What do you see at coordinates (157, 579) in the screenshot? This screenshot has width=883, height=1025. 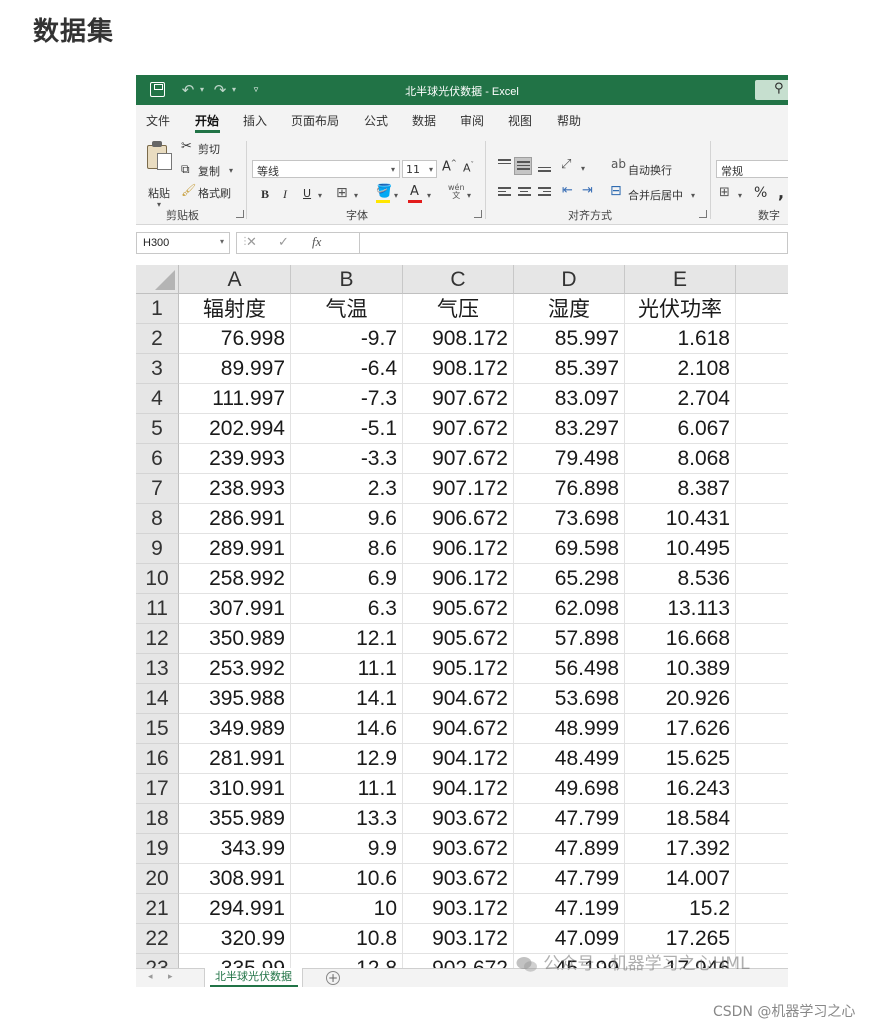 I see `row-header: 10` at bounding box center [157, 579].